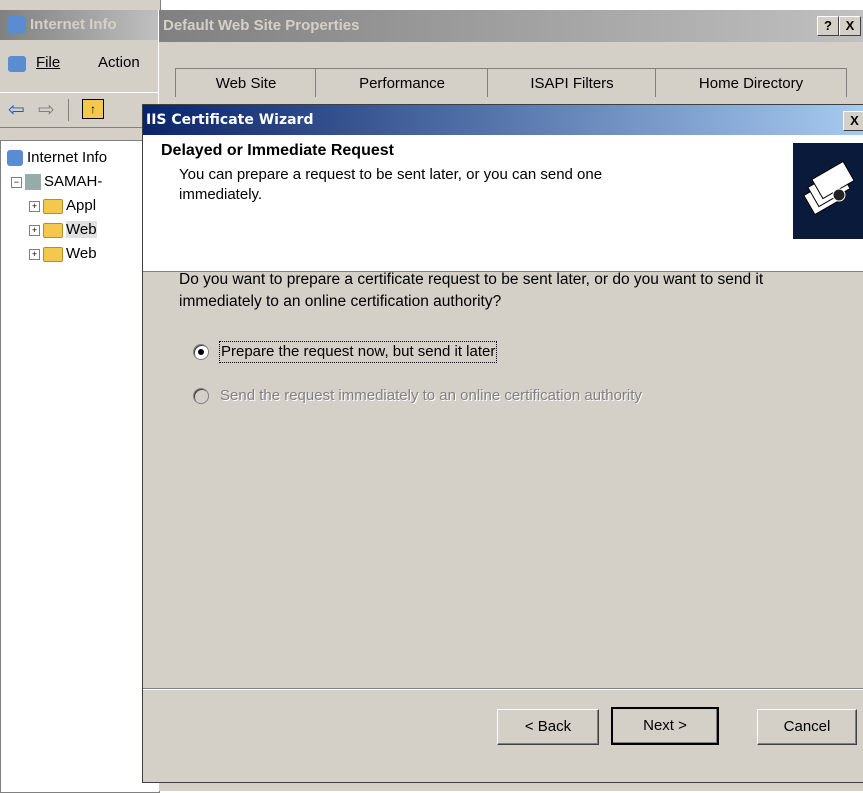 The image size is (863, 793). I want to click on wizard-title: IIS Certificate Wizard, so click(230, 120).